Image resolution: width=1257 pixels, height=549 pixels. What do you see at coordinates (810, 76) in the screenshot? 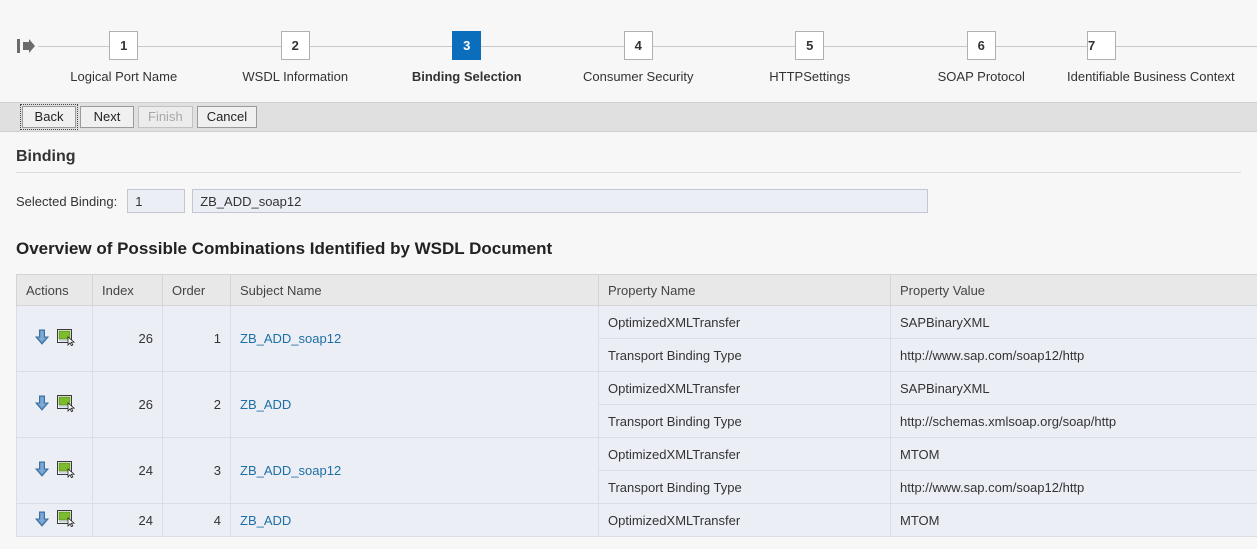
I see `roadmap-step-5-label: HTTPSettings` at bounding box center [810, 76].